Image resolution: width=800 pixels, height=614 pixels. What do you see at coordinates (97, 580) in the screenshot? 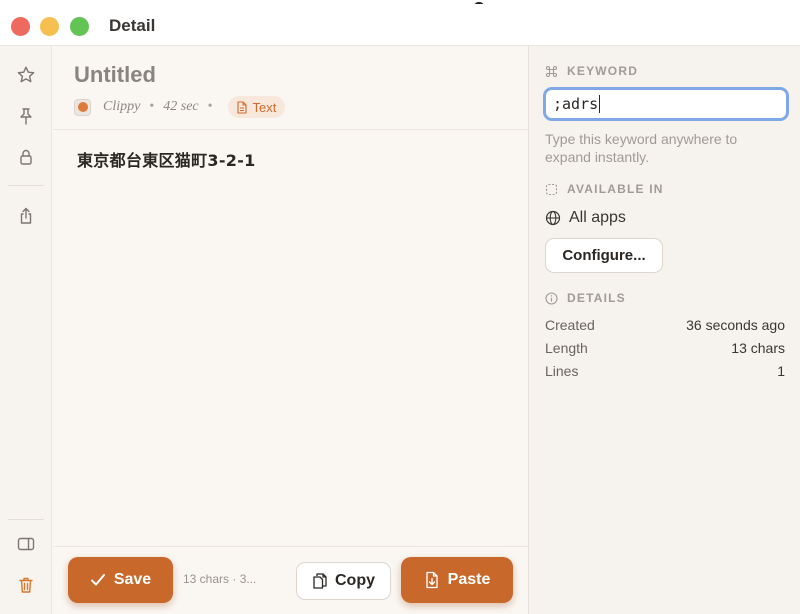
I see `checkmark-icon` at bounding box center [97, 580].